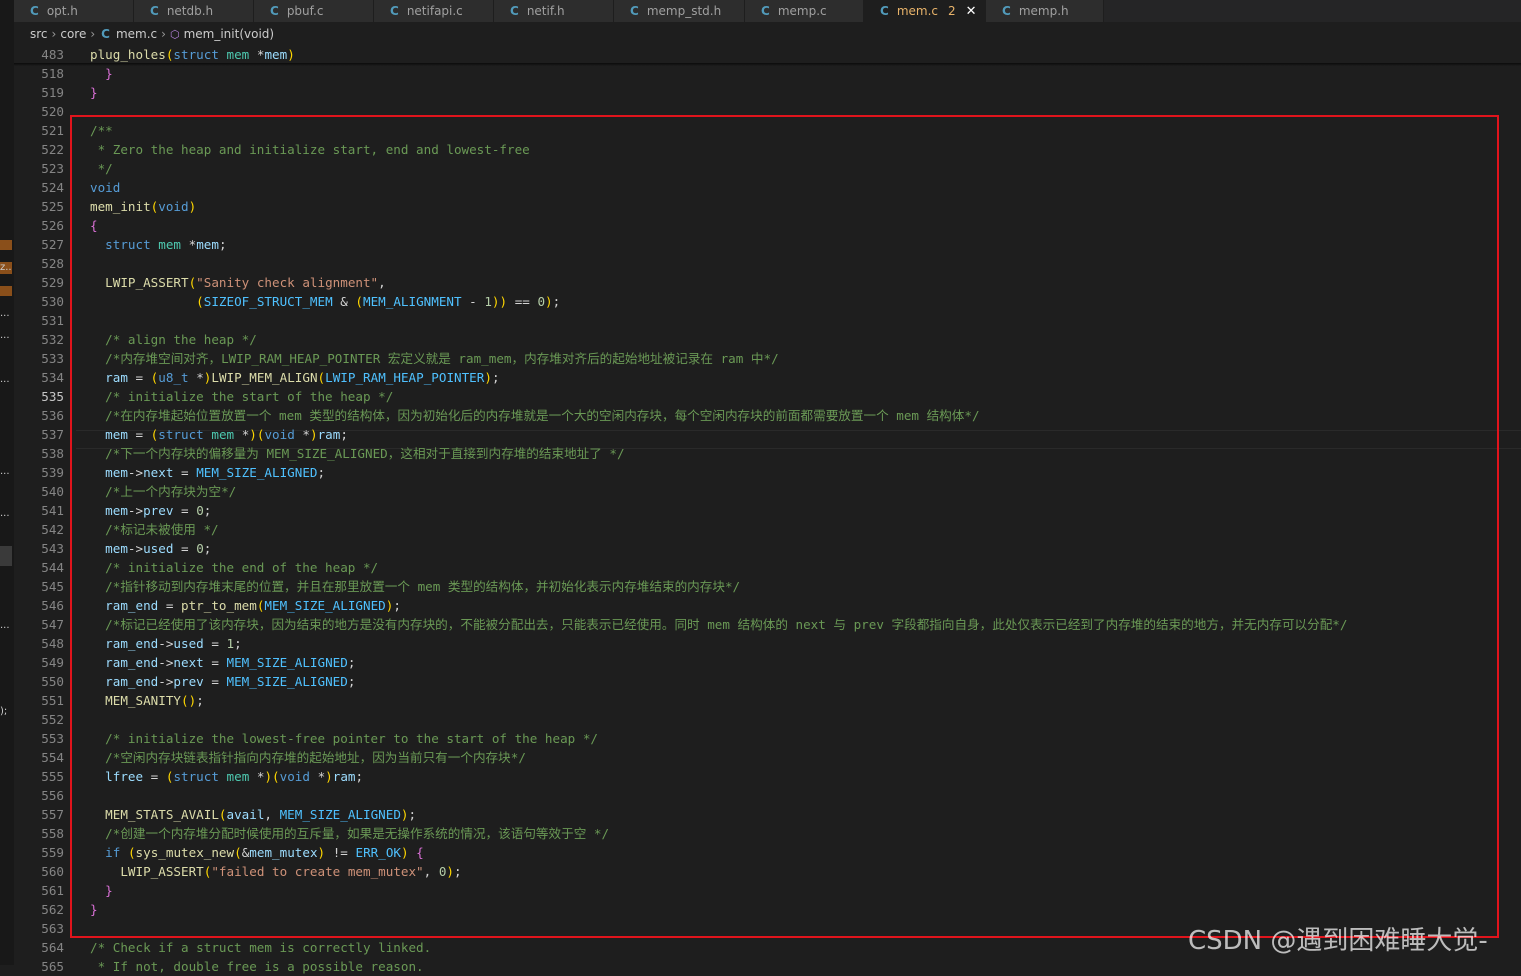 Image resolution: width=1521 pixels, height=976 pixels. I want to click on tab-label: memp.c, so click(802, 11).